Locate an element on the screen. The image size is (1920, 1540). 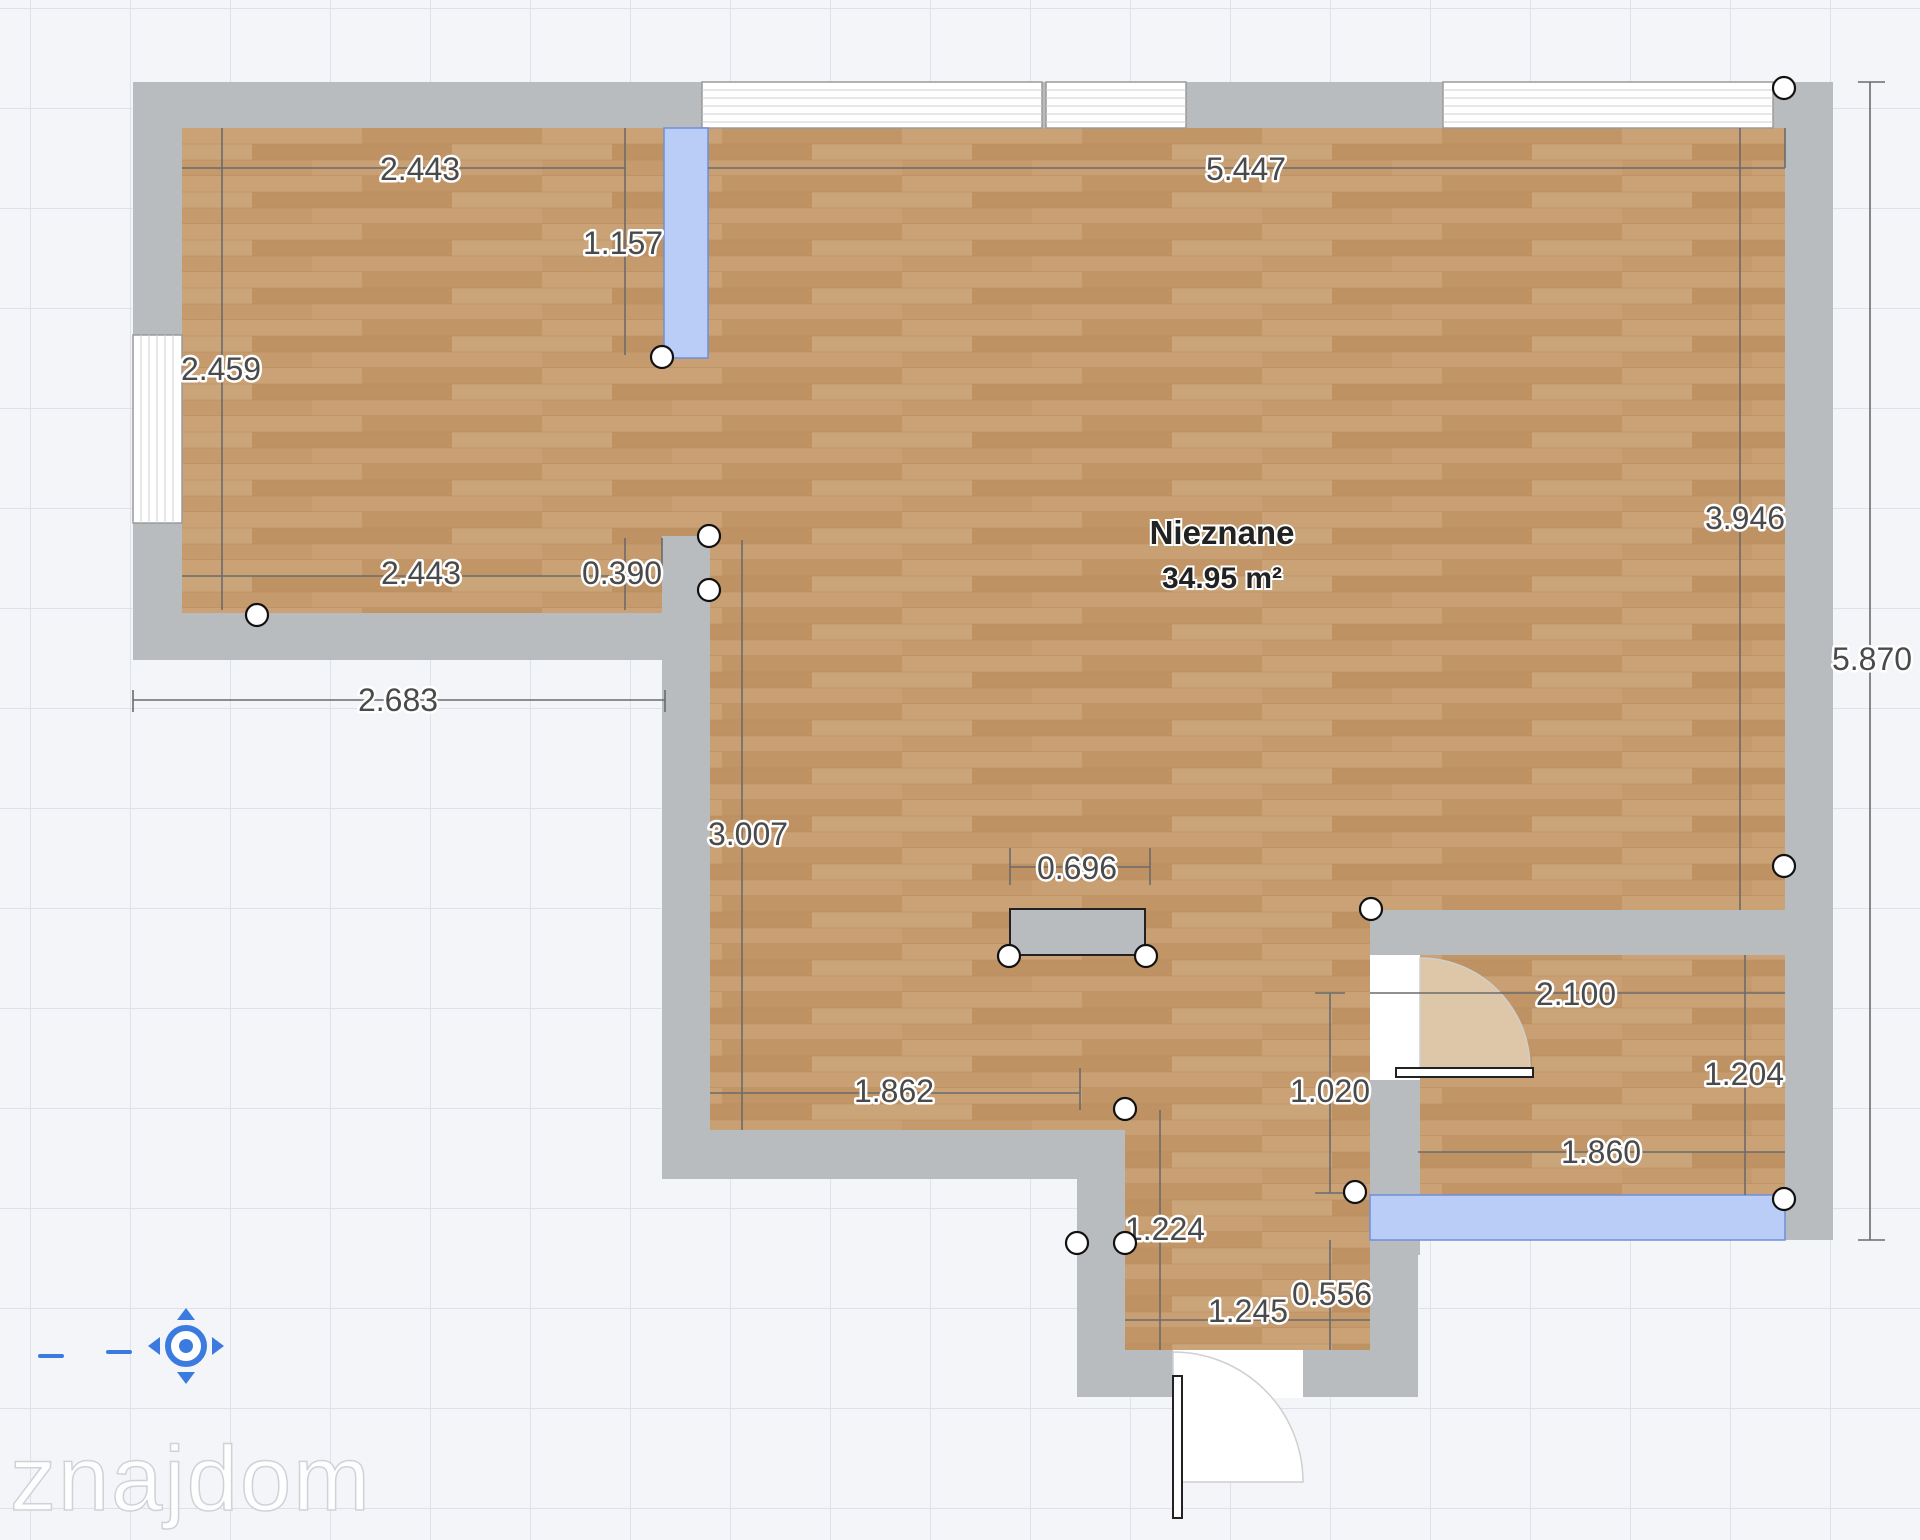
watermark-logo: znajdom is located at coordinates (191, 1479).